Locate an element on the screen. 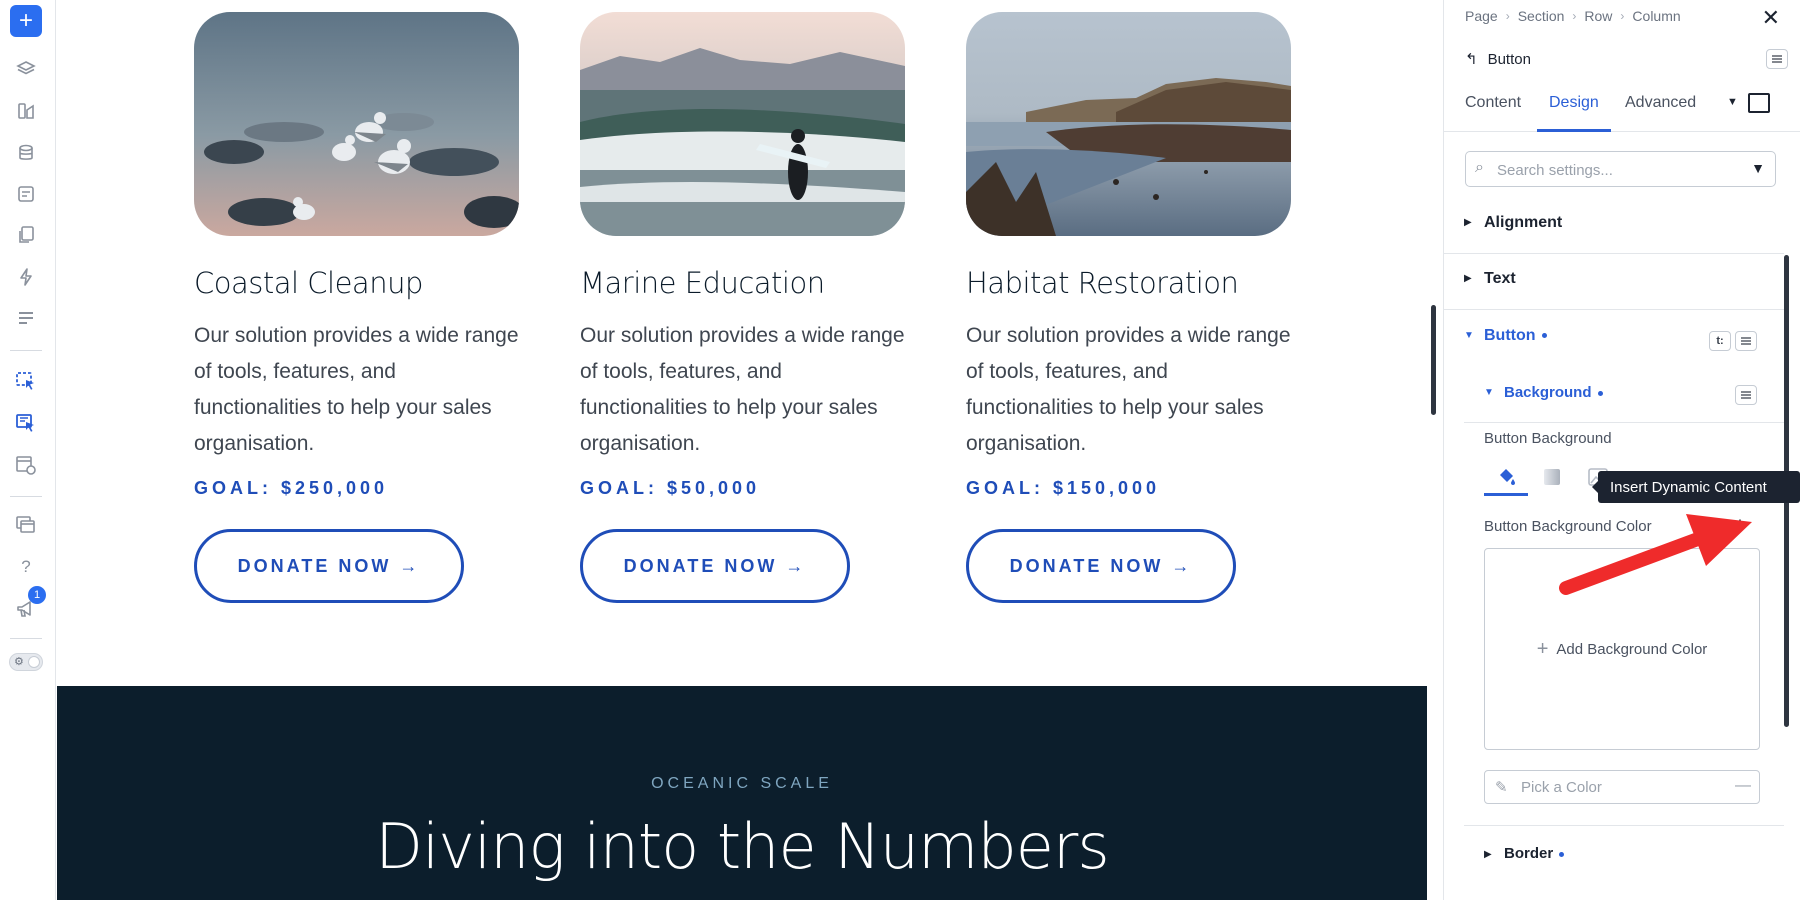 Image resolution: width=1800 pixels, height=900 pixels. plus-icon: + is located at coordinates (1542, 648).